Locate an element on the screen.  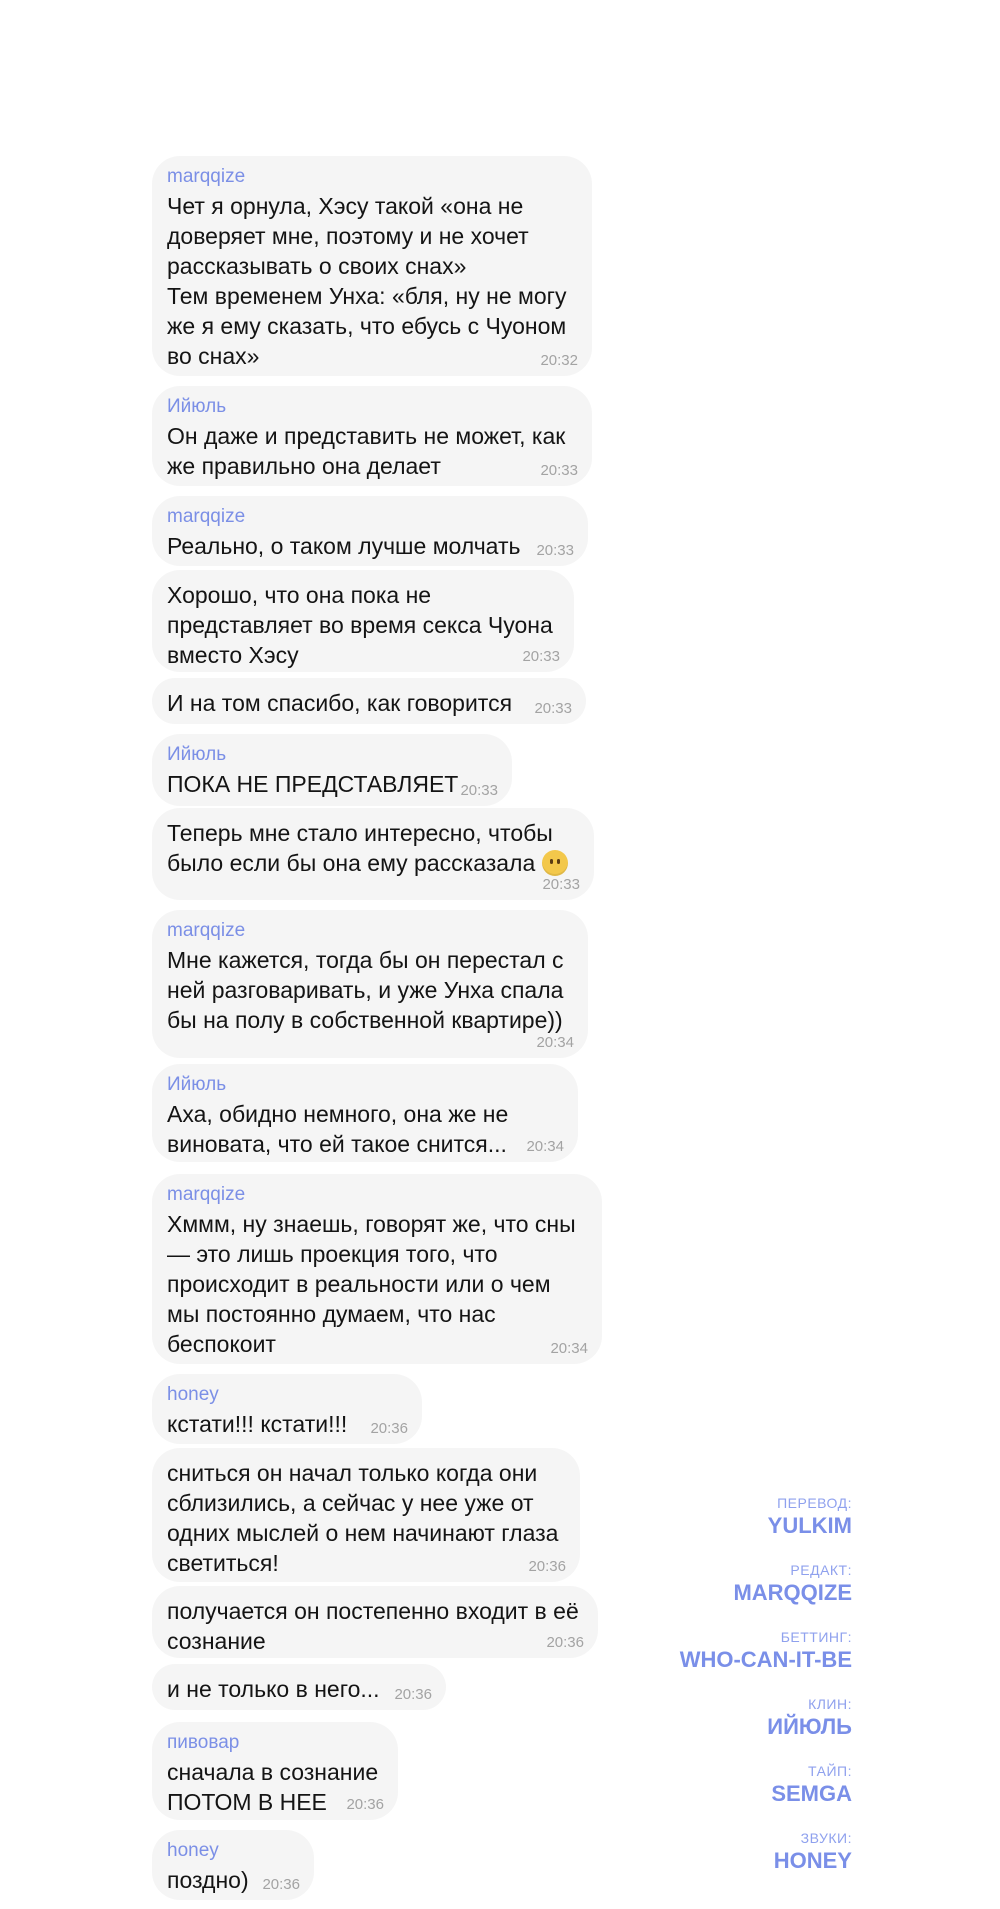
credit-name: WHO-CAN-IT-BE is located at coordinates (765, 1659).